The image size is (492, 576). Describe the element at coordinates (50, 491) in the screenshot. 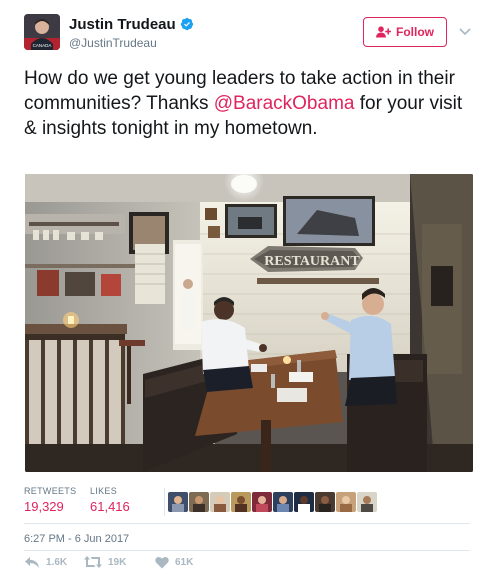

I see `retweets-label: RETWEETS` at that location.